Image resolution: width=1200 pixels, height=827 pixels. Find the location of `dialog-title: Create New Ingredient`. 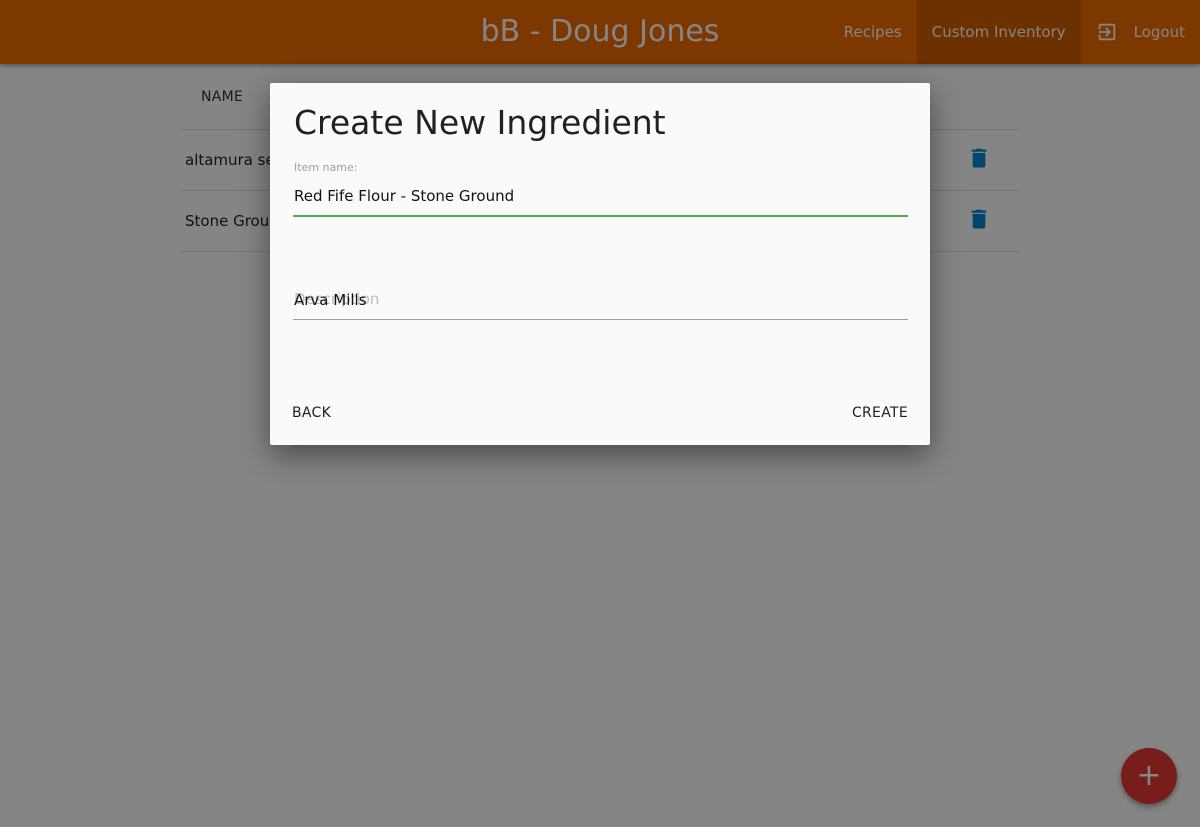

dialog-title: Create New Ingredient is located at coordinates (480, 122).